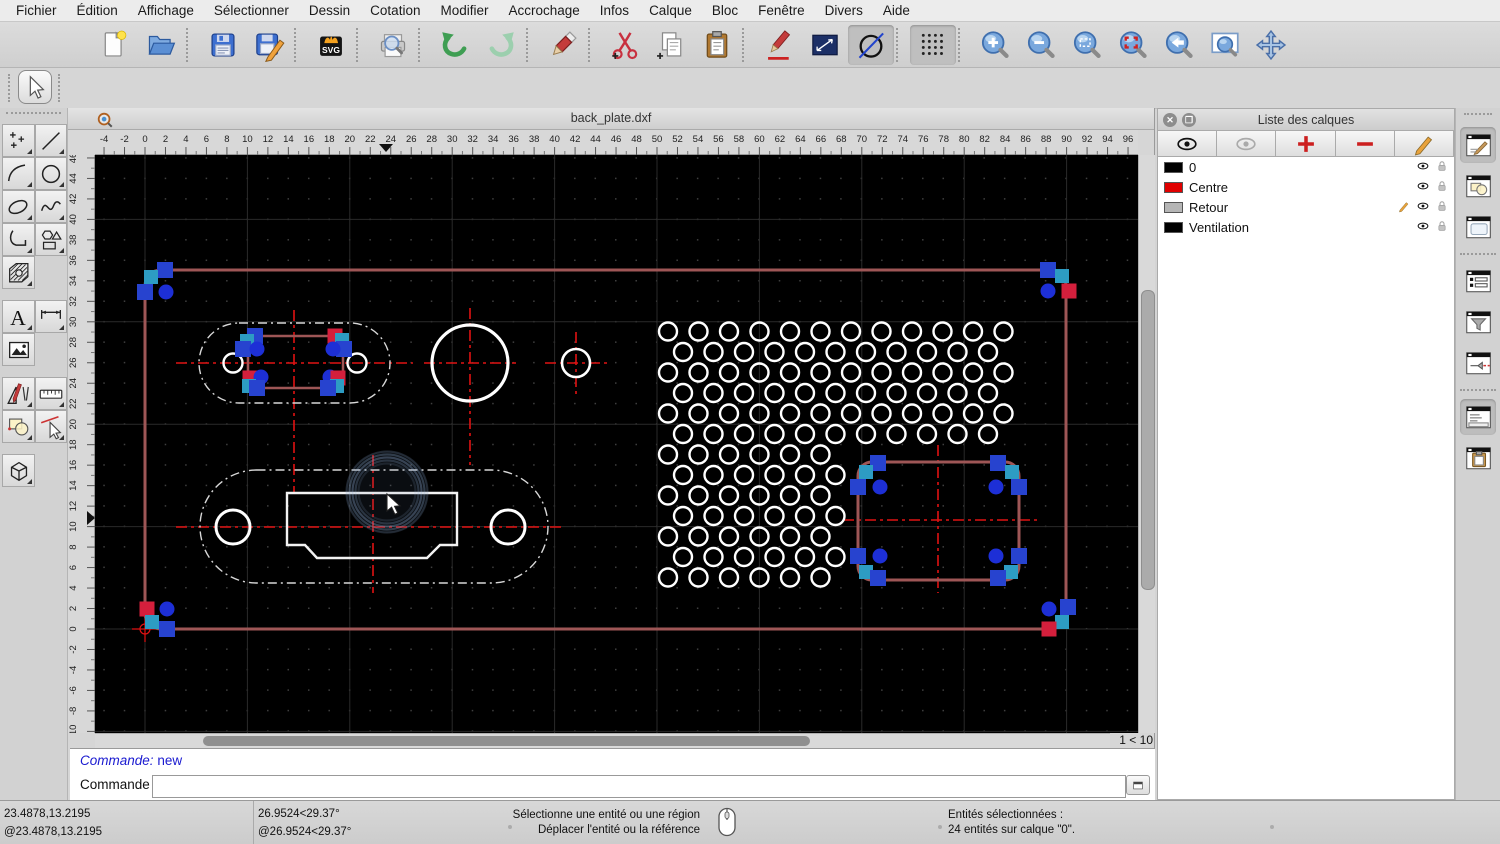 The height and width of the screenshot is (844, 1500). Describe the element at coordinates (1365, 144) in the screenshot. I see `remove-layer-button` at that location.